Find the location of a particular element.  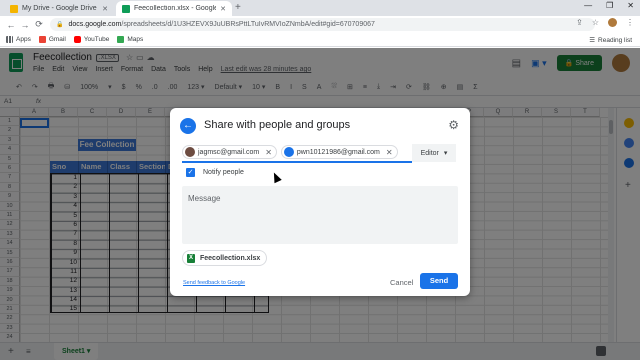

bookmark-gmail: Gmail is located at coordinates (52, 39).